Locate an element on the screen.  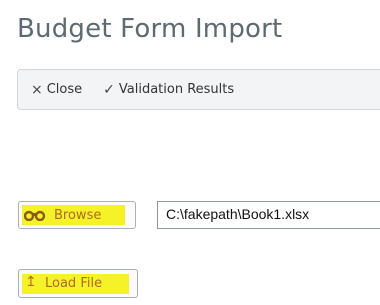
validation-results-button: ✓ Validation Results is located at coordinates (168, 90).